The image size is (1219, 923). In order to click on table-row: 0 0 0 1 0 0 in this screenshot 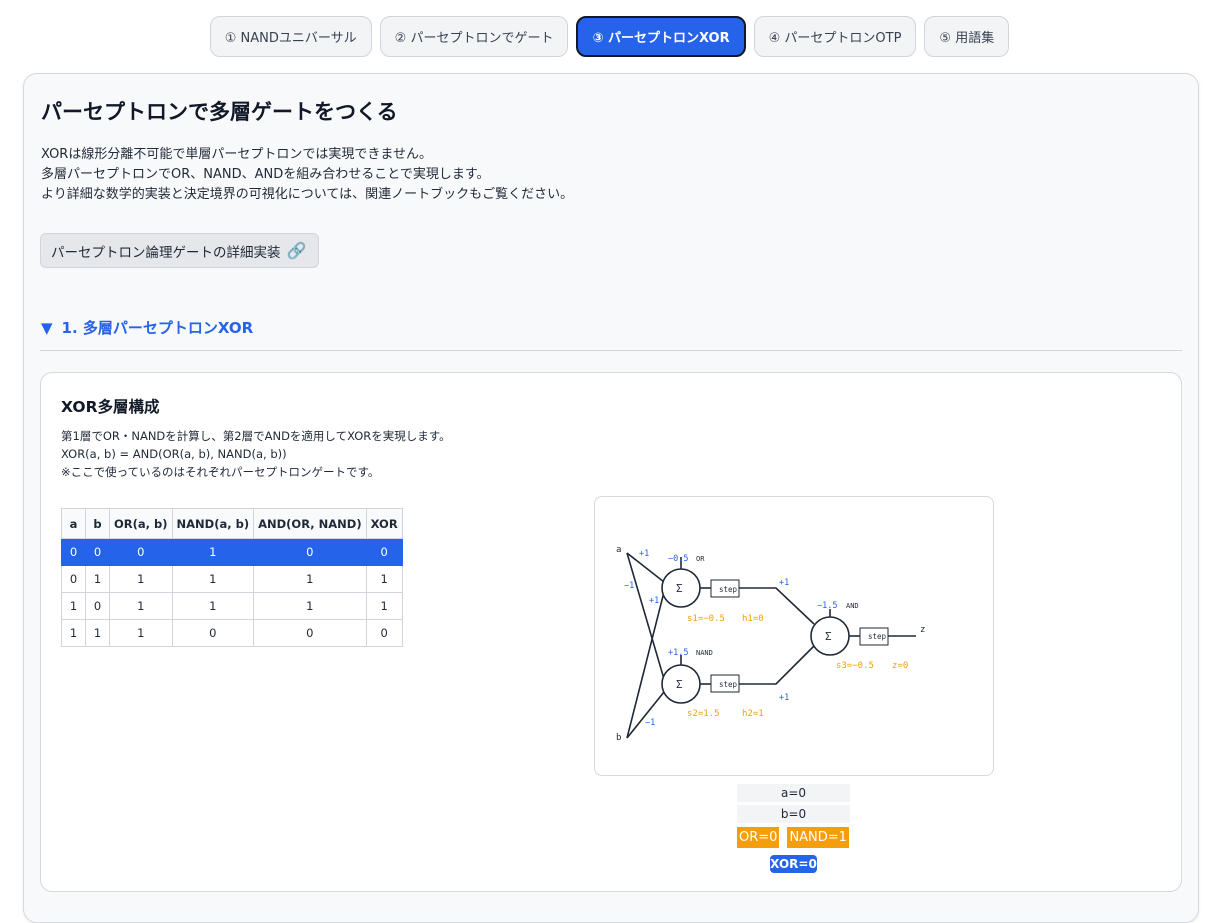, I will do `click(232, 552)`.